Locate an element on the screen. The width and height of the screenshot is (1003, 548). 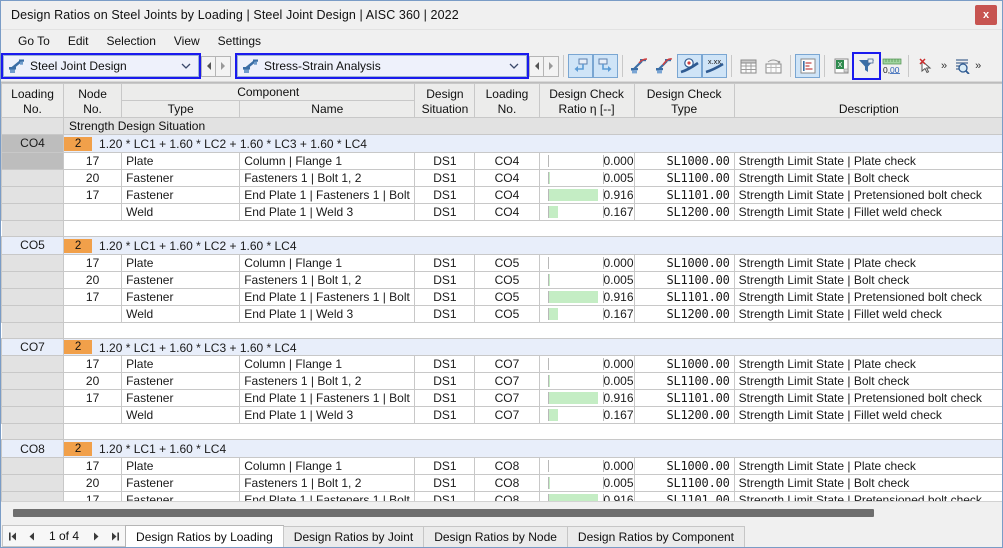
redo-navigation-icon is located at coordinates (605, 66).